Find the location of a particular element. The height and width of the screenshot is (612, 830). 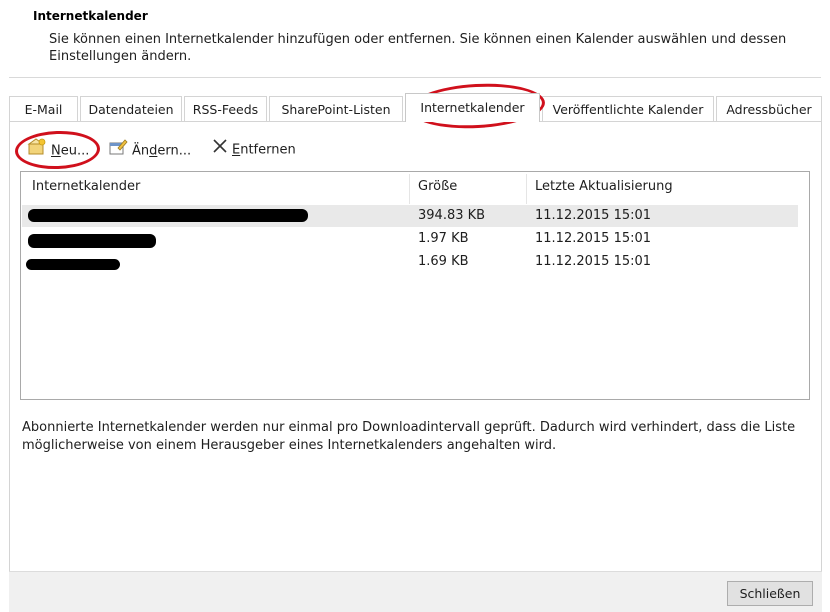

tab-email: E-Mail is located at coordinates (43, 108).